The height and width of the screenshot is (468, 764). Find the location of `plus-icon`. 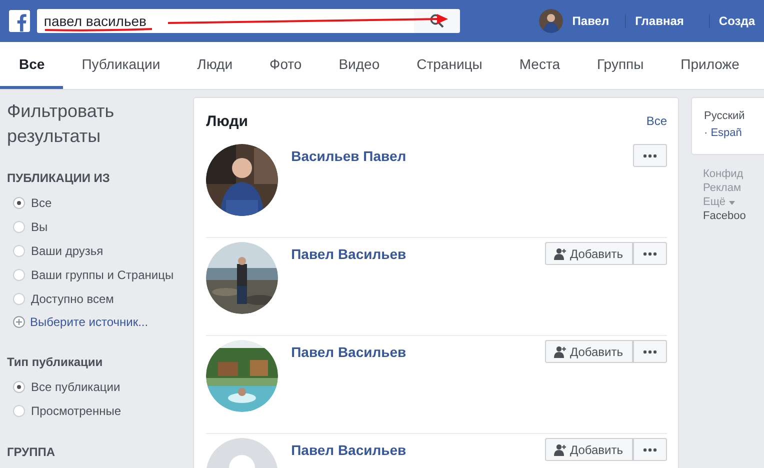

plus-icon is located at coordinates (19, 322).